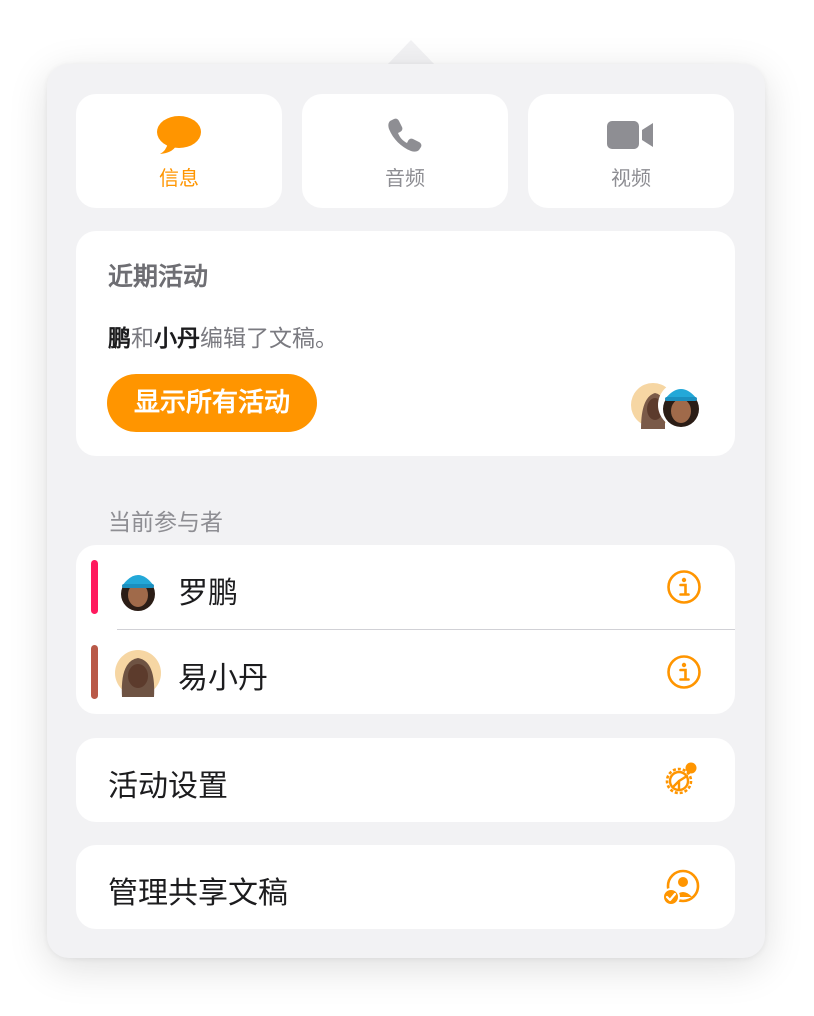  Describe the element at coordinates (119, 339) in the screenshot. I see `editor-name-1: 鹏` at that location.